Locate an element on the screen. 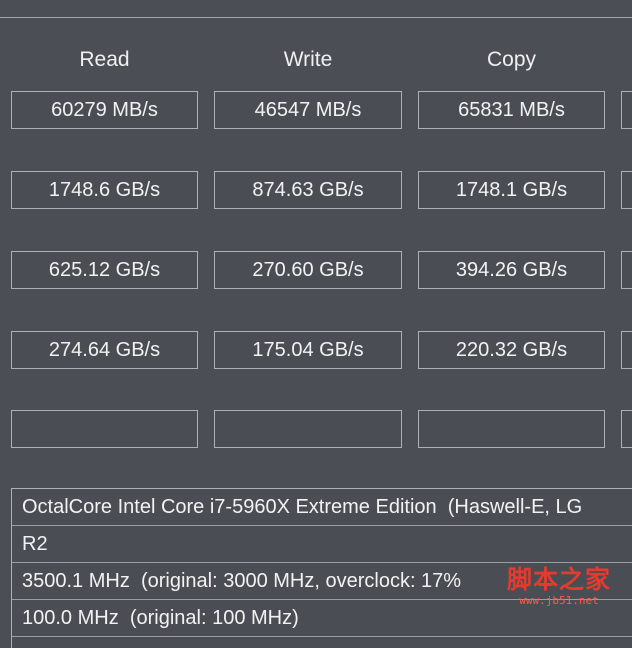  cpu-stepping-field: R2 is located at coordinates (322, 544).